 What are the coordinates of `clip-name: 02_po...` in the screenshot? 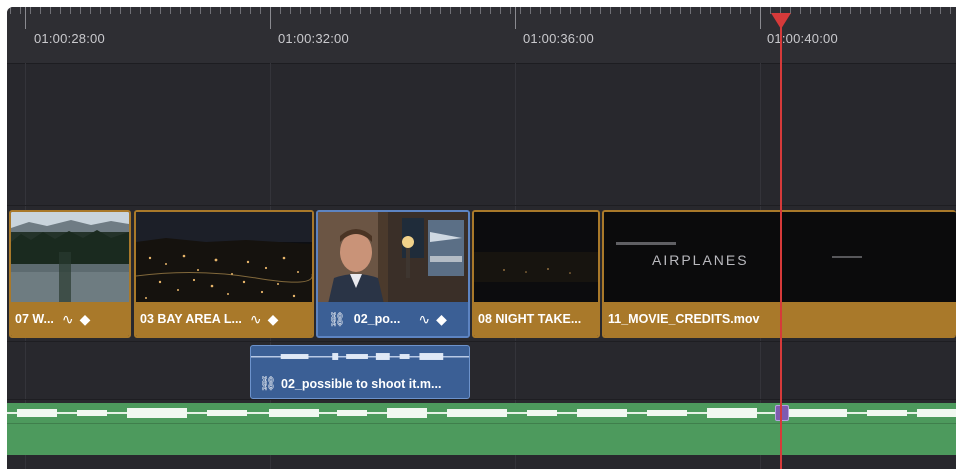 It's located at (377, 319).